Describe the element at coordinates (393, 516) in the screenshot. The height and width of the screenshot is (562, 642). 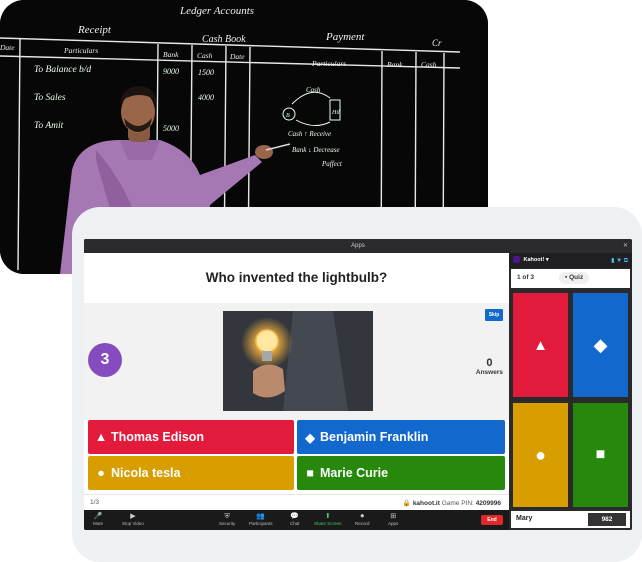
I see `apps-icon: ⊞` at that location.